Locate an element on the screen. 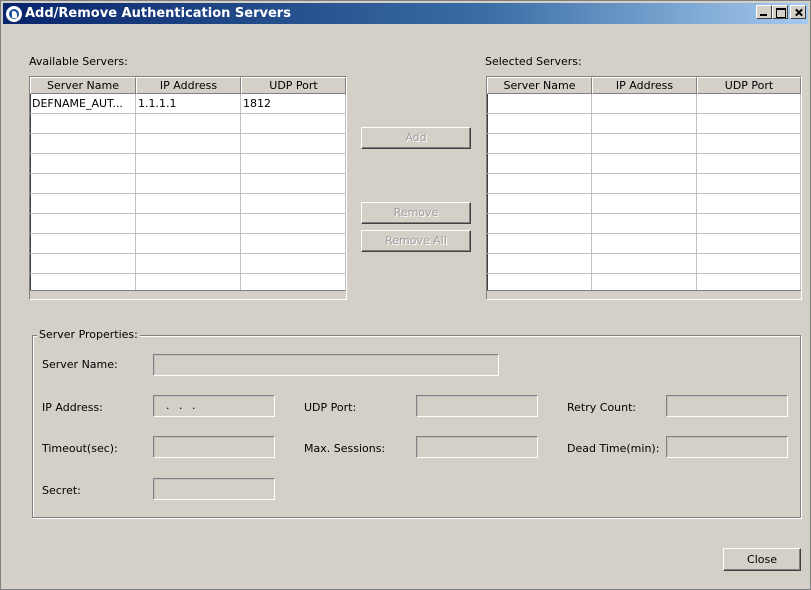 The image size is (811, 590). ip-address-field: . . . is located at coordinates (214, 406).